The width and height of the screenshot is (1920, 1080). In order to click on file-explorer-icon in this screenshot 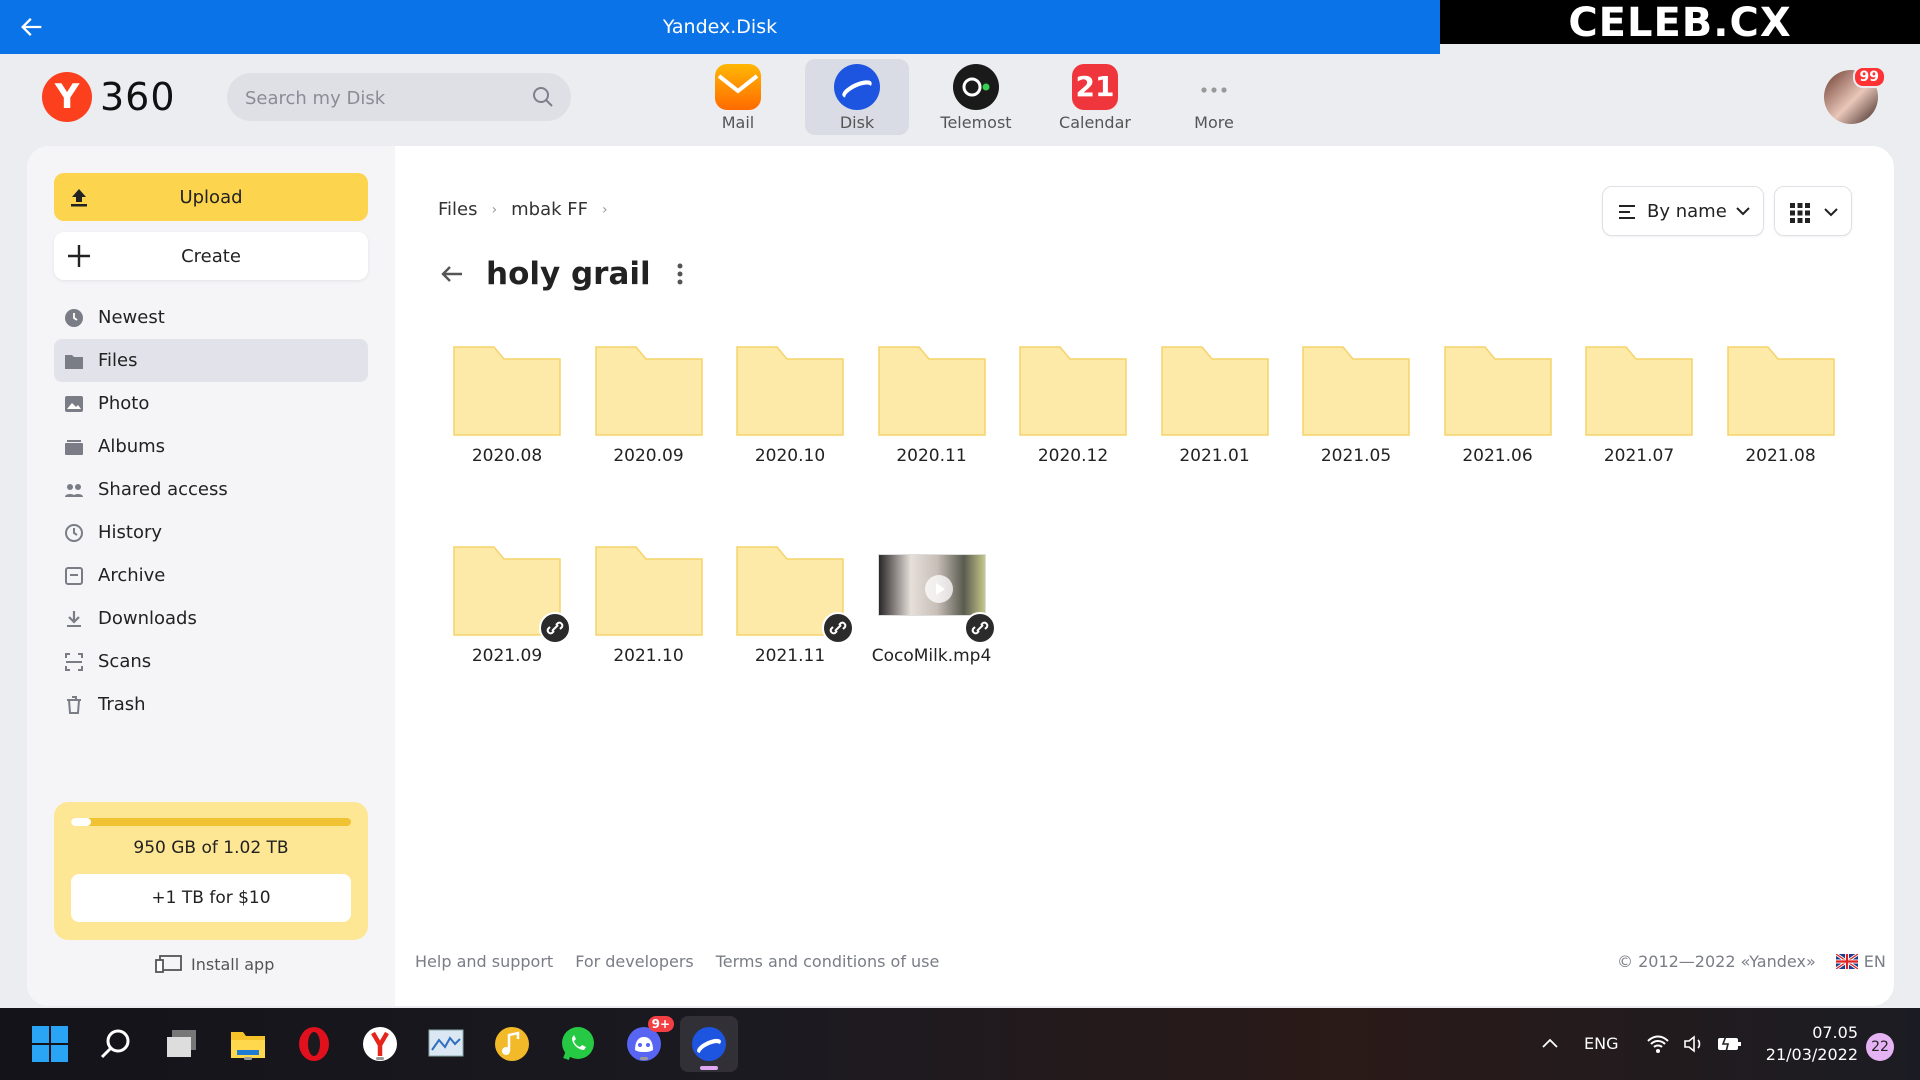, I will do `click(248, 1044)`.